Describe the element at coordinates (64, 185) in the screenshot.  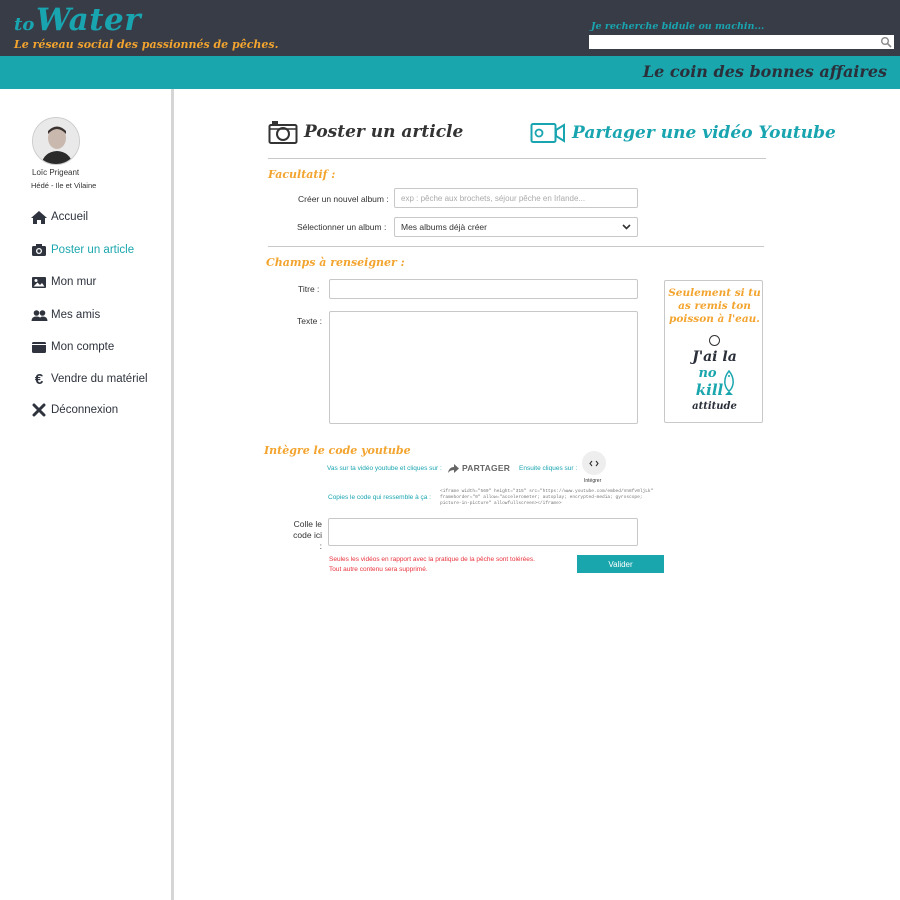
I see `user-location: Hédé - Ile et Vilaine` at that location.